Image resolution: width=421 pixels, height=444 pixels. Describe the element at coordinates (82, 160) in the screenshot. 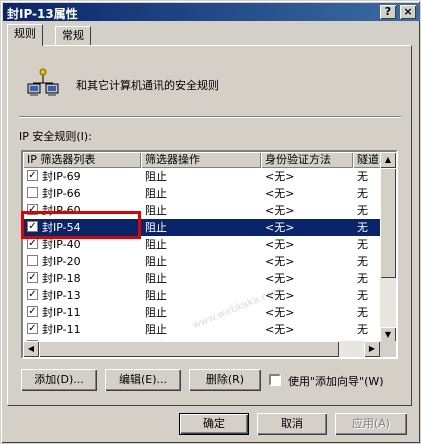

I see `column-header-filter-list: IP 筛选器列表` at that location.